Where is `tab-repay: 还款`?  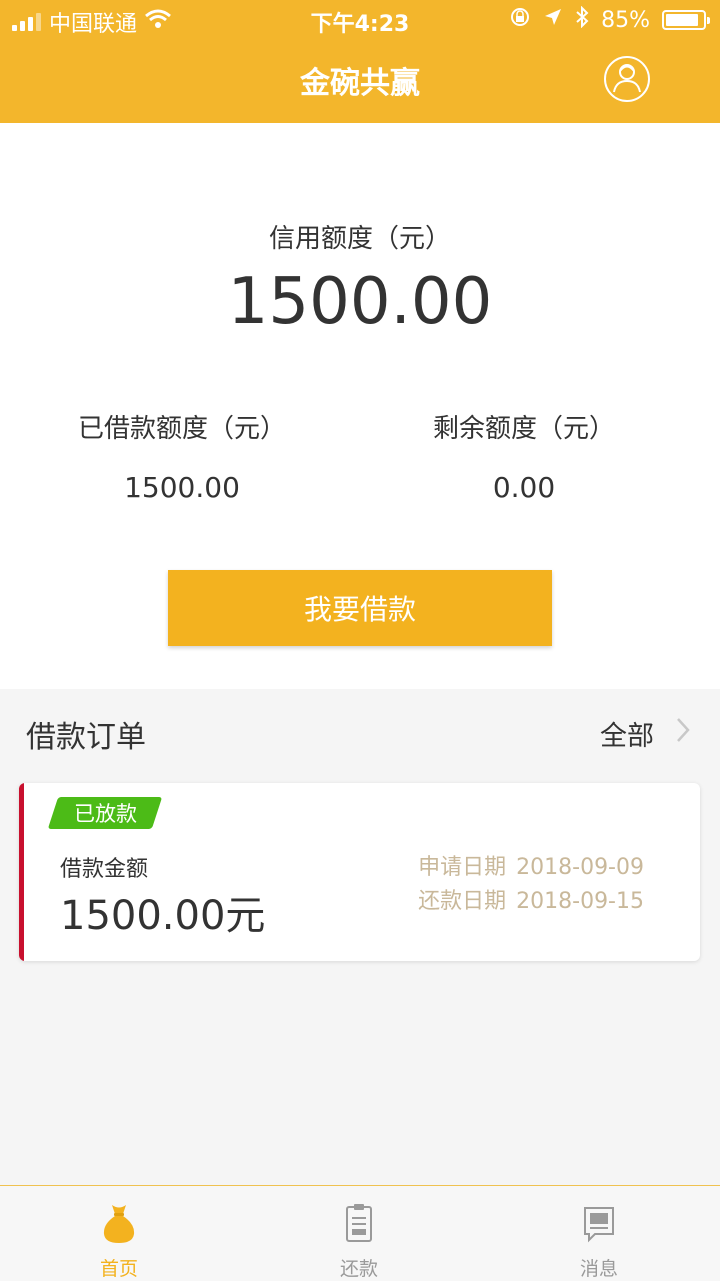
tab-repay: 还款 is located at coordinates (359, 1233).